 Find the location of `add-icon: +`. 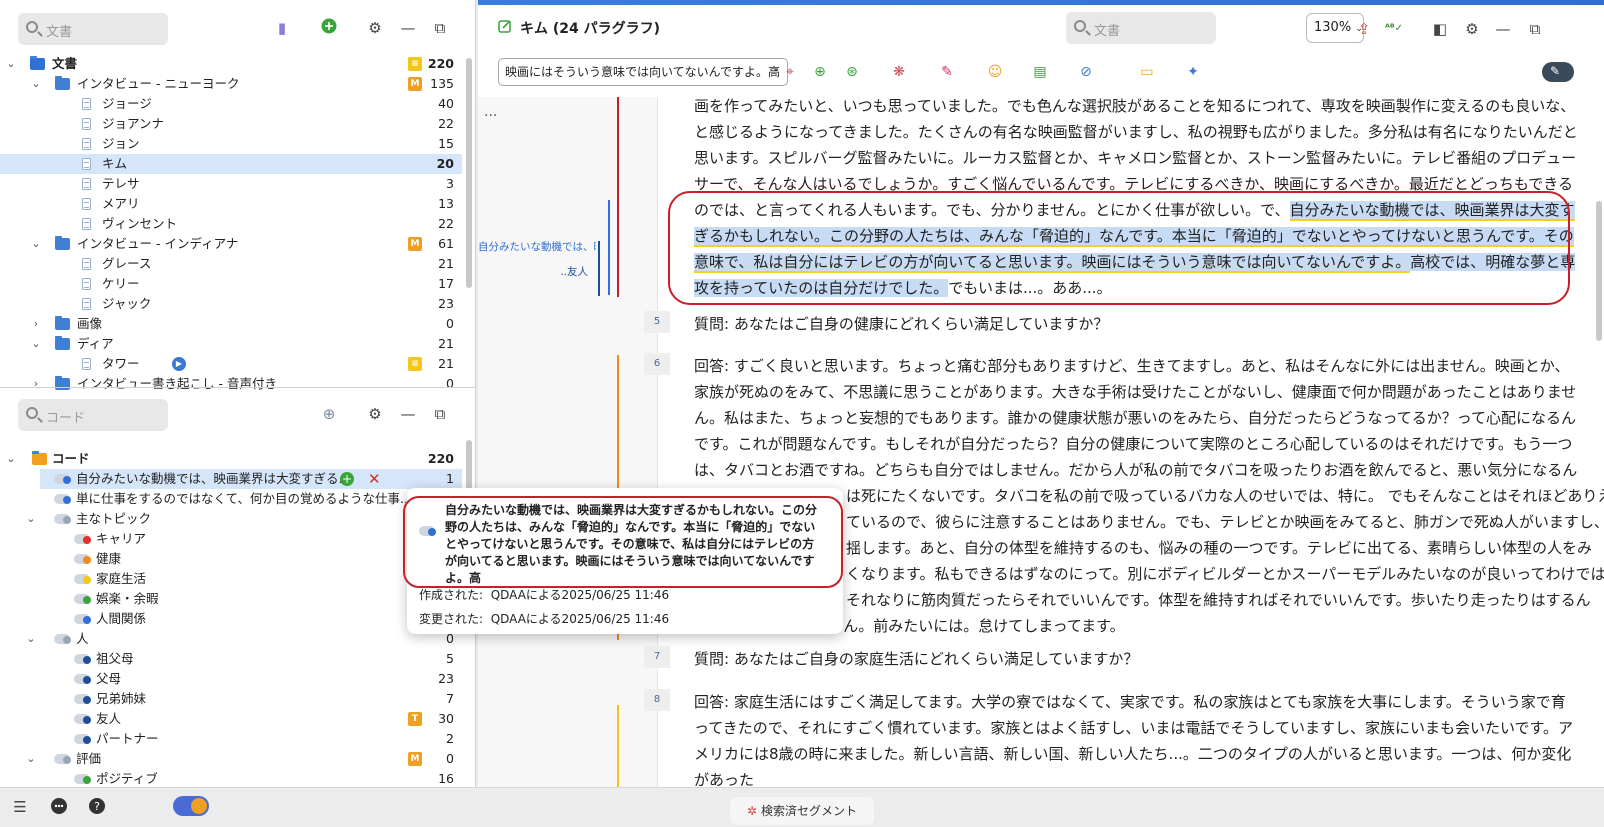

add-icon: + is located at coordinates (347, 479).